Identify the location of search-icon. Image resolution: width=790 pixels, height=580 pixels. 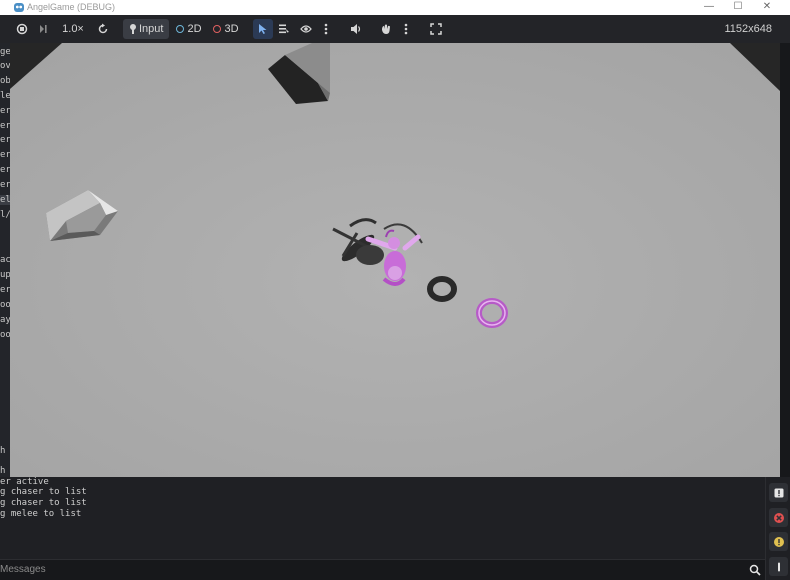
(755, 570).